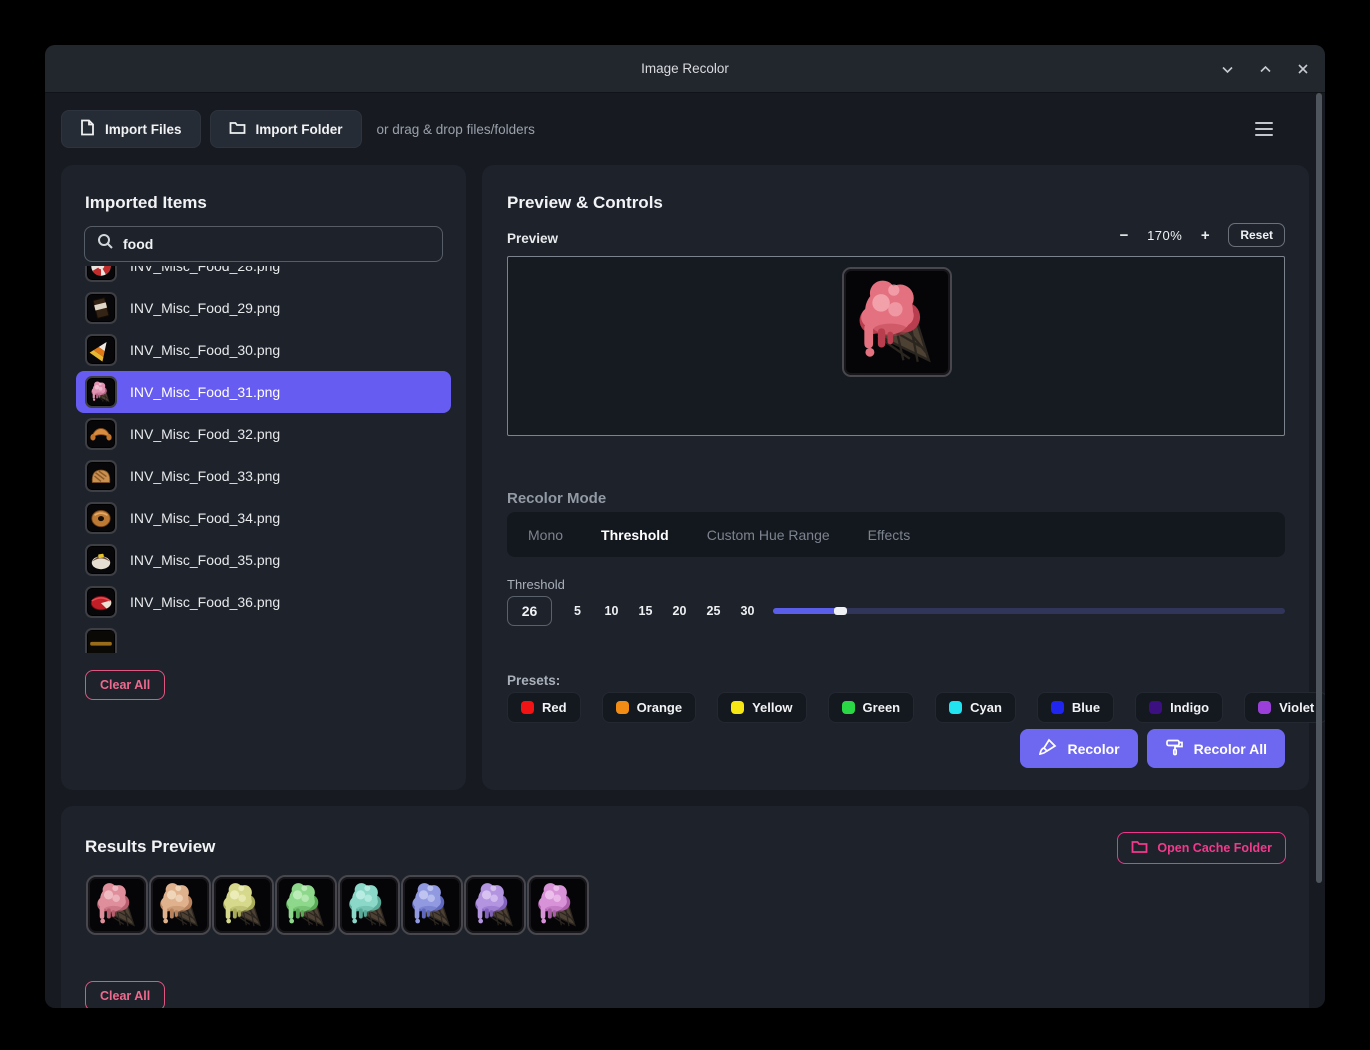  What do you see at coordinates (1205, 235) in the screenshot?
I see `zoom-in-button: +` at bounding box center [1205, 235].